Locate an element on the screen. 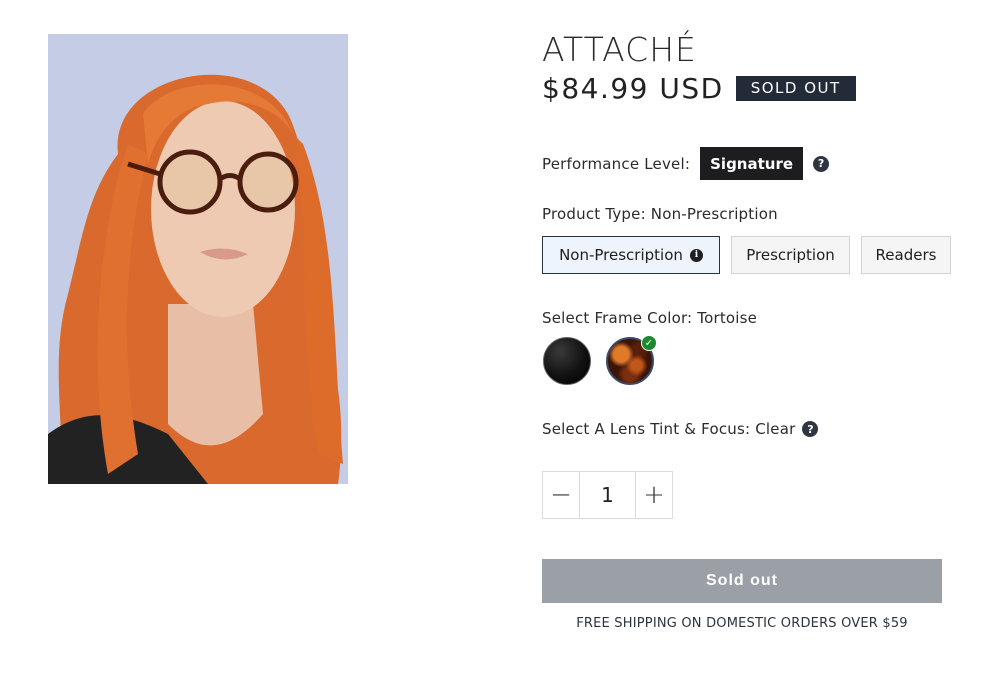  option-readers: Readers is located at coordinates (906, 255).